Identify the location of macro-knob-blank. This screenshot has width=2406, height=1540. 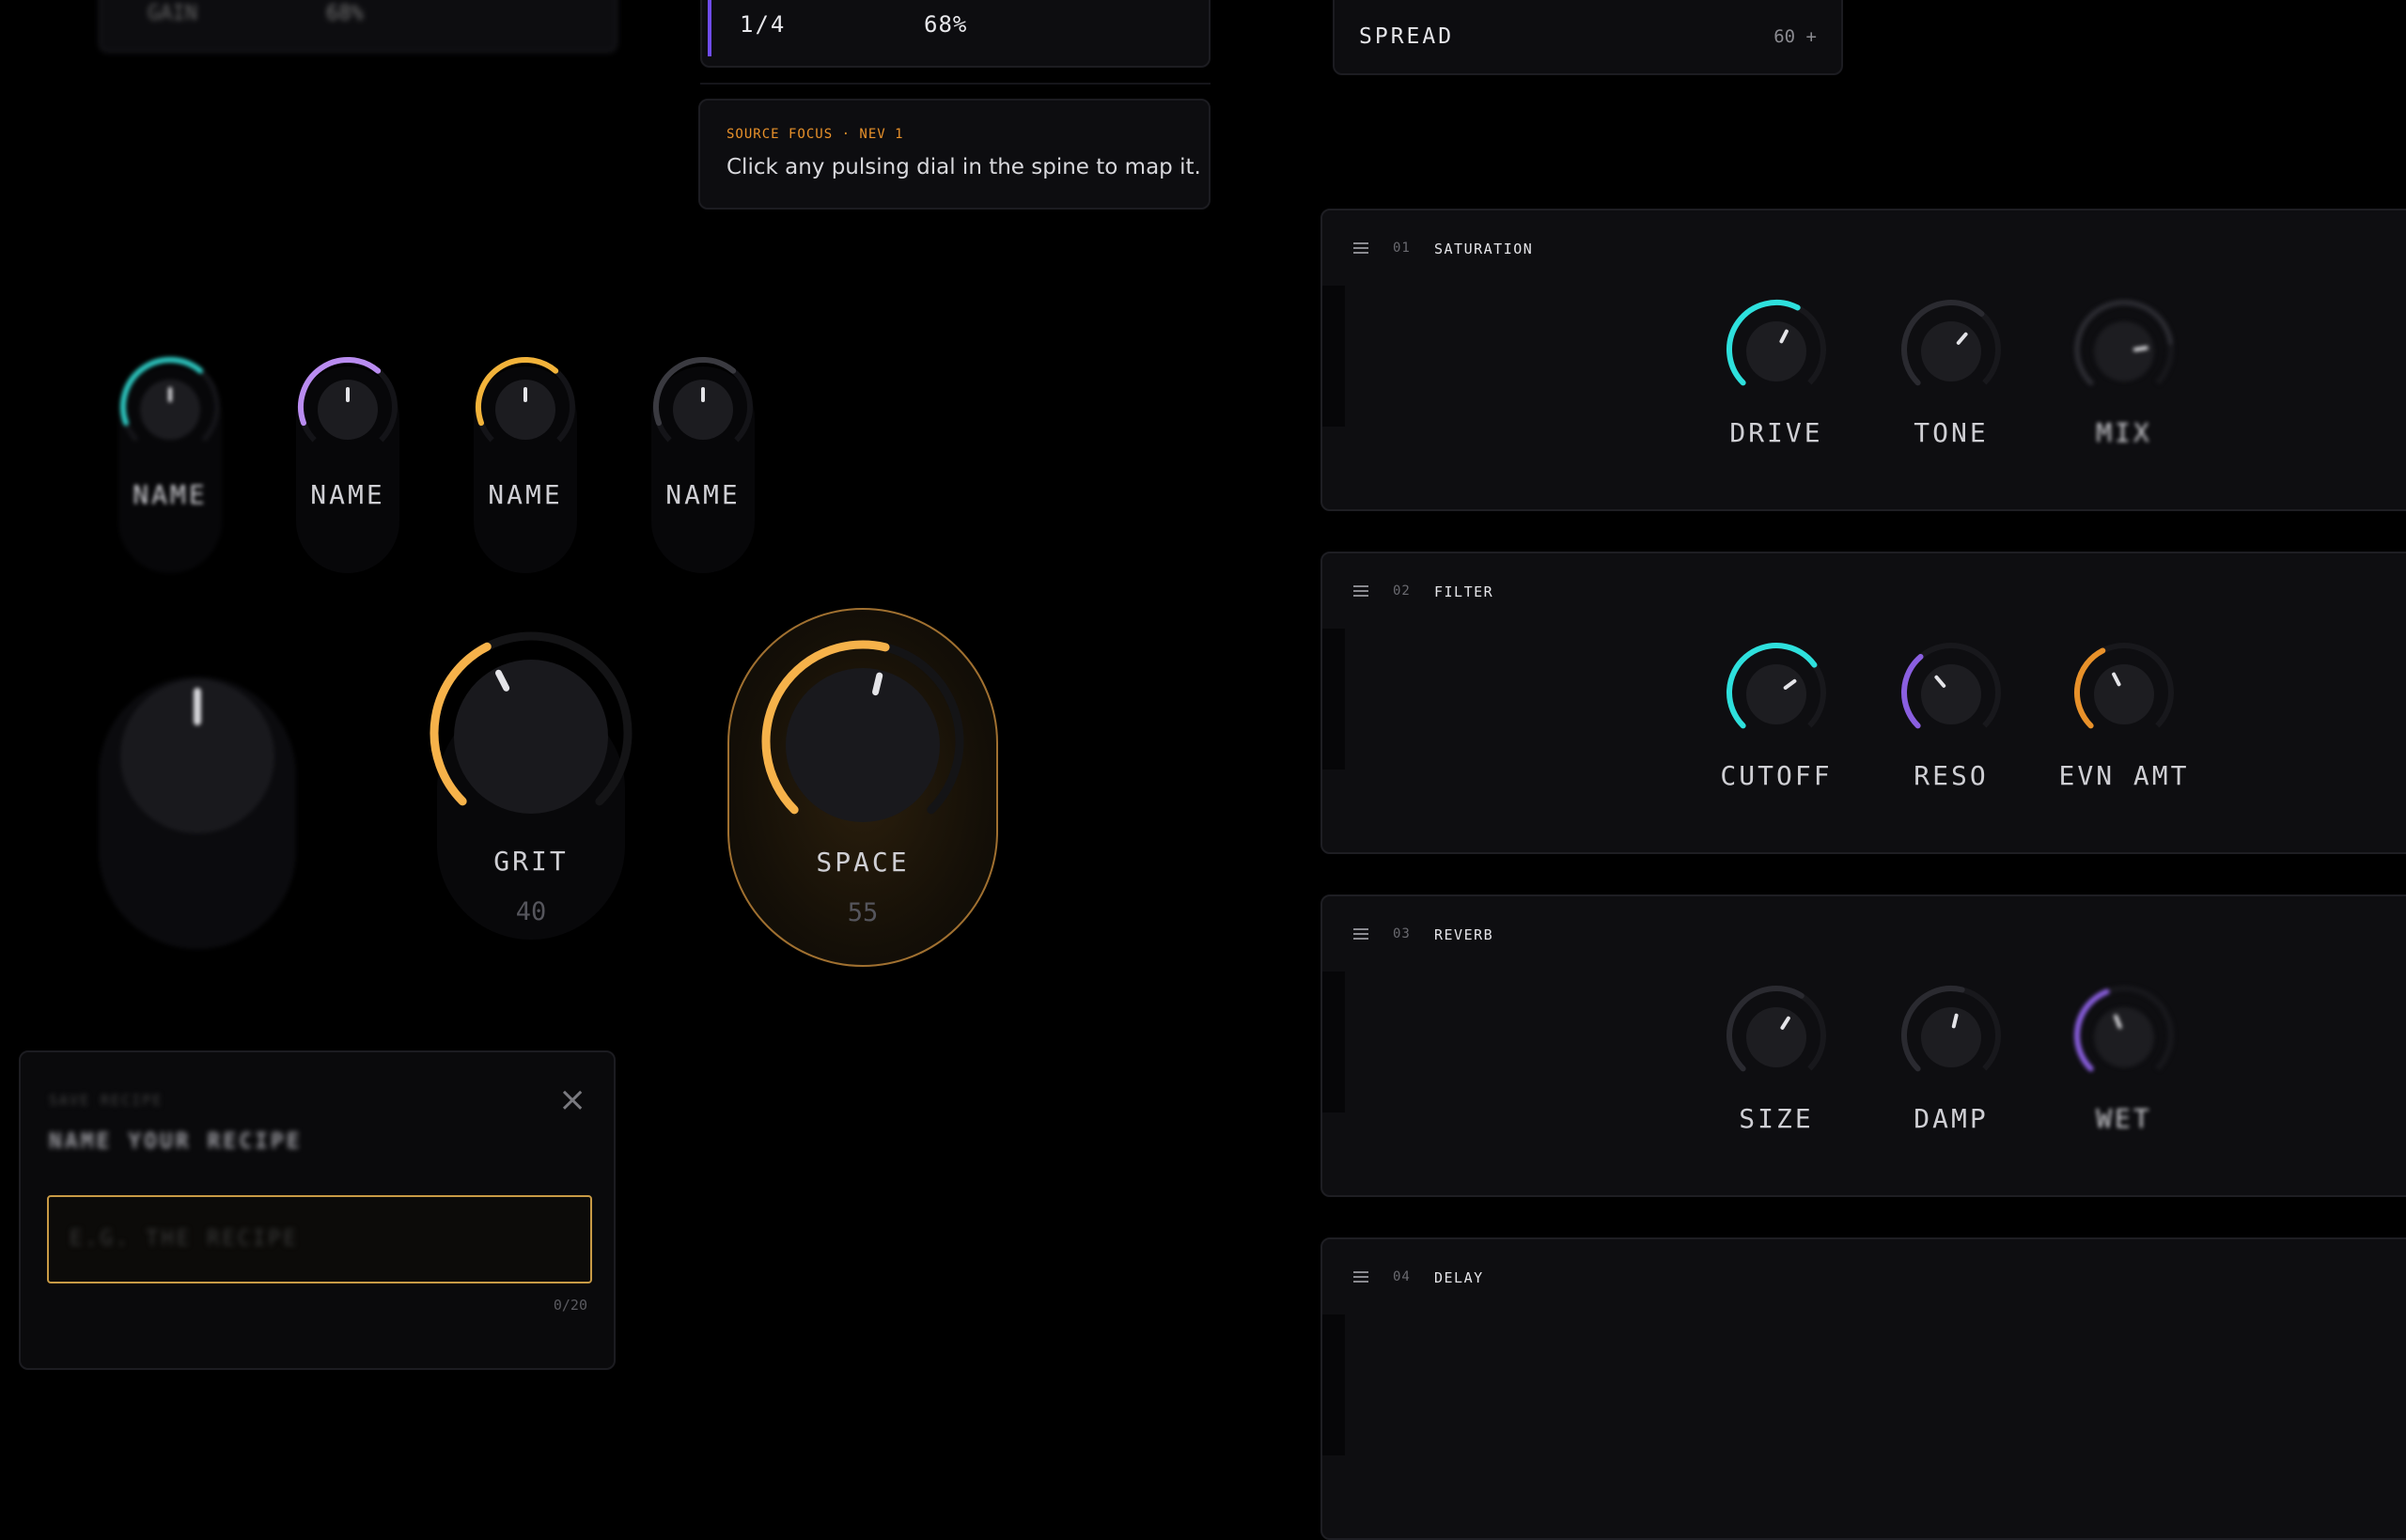
(197, 808).